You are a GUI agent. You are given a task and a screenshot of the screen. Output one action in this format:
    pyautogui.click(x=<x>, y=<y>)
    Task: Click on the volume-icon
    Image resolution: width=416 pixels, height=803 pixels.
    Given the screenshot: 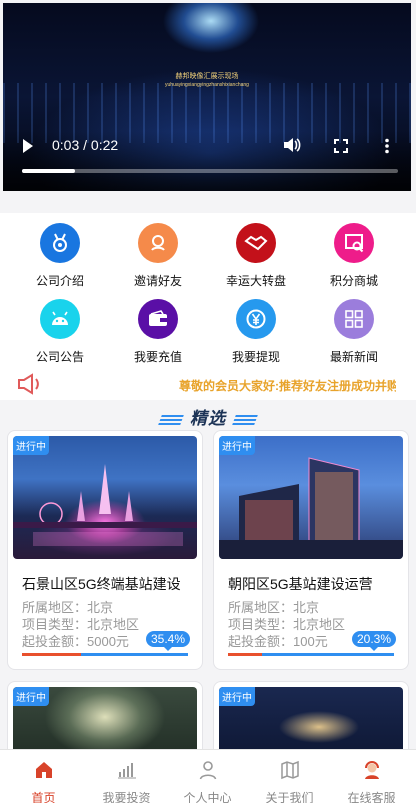 What is the action you would take?
    pyautogui.click(x=292, y=145)
    